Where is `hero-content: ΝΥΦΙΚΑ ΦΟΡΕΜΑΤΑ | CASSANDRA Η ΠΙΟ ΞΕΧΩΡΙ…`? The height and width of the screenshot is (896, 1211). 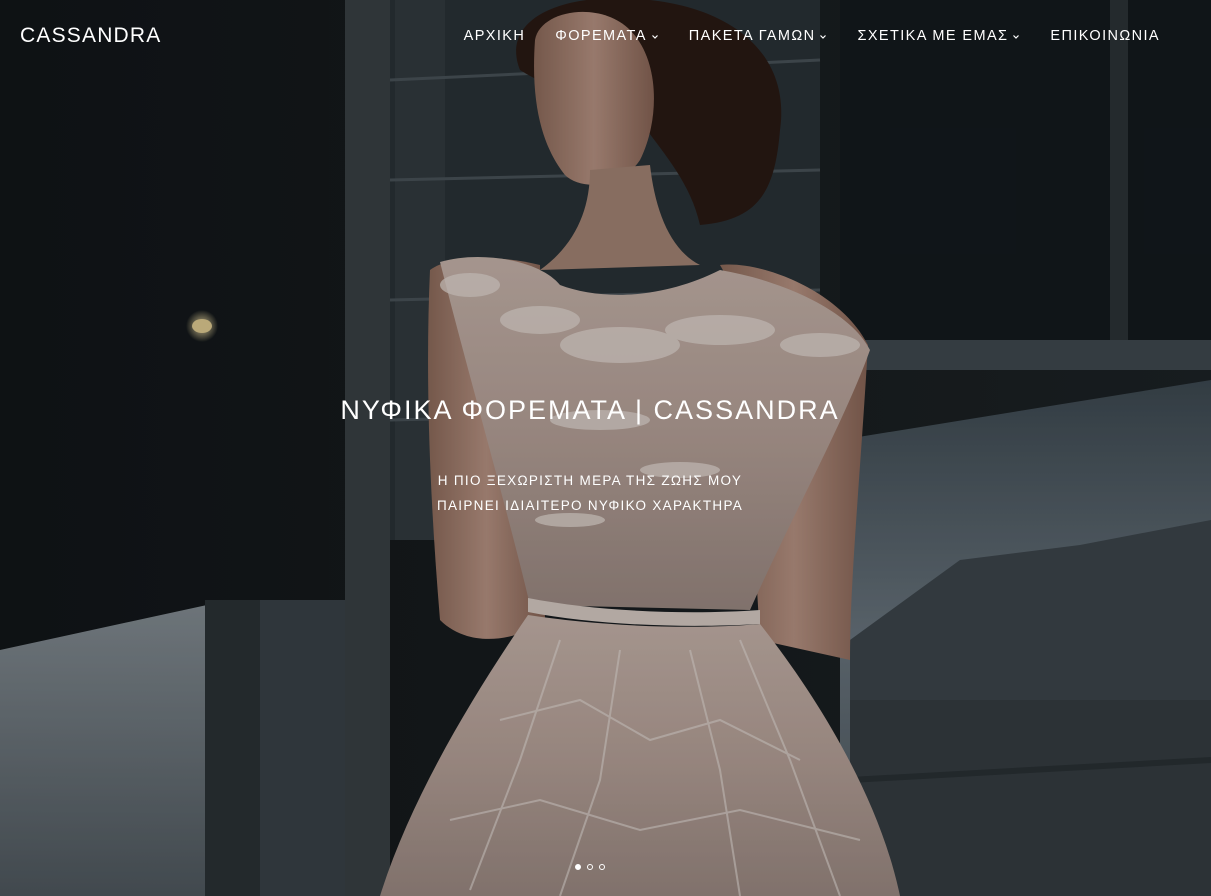
hero-content: ΝΥΦΙΚΑ ΦΟΡΕΜΑΤΑ | CASSANDRA Η ΠΙΟ ΞΕΧΩΡΙ… is located at coordinates (590, 454).